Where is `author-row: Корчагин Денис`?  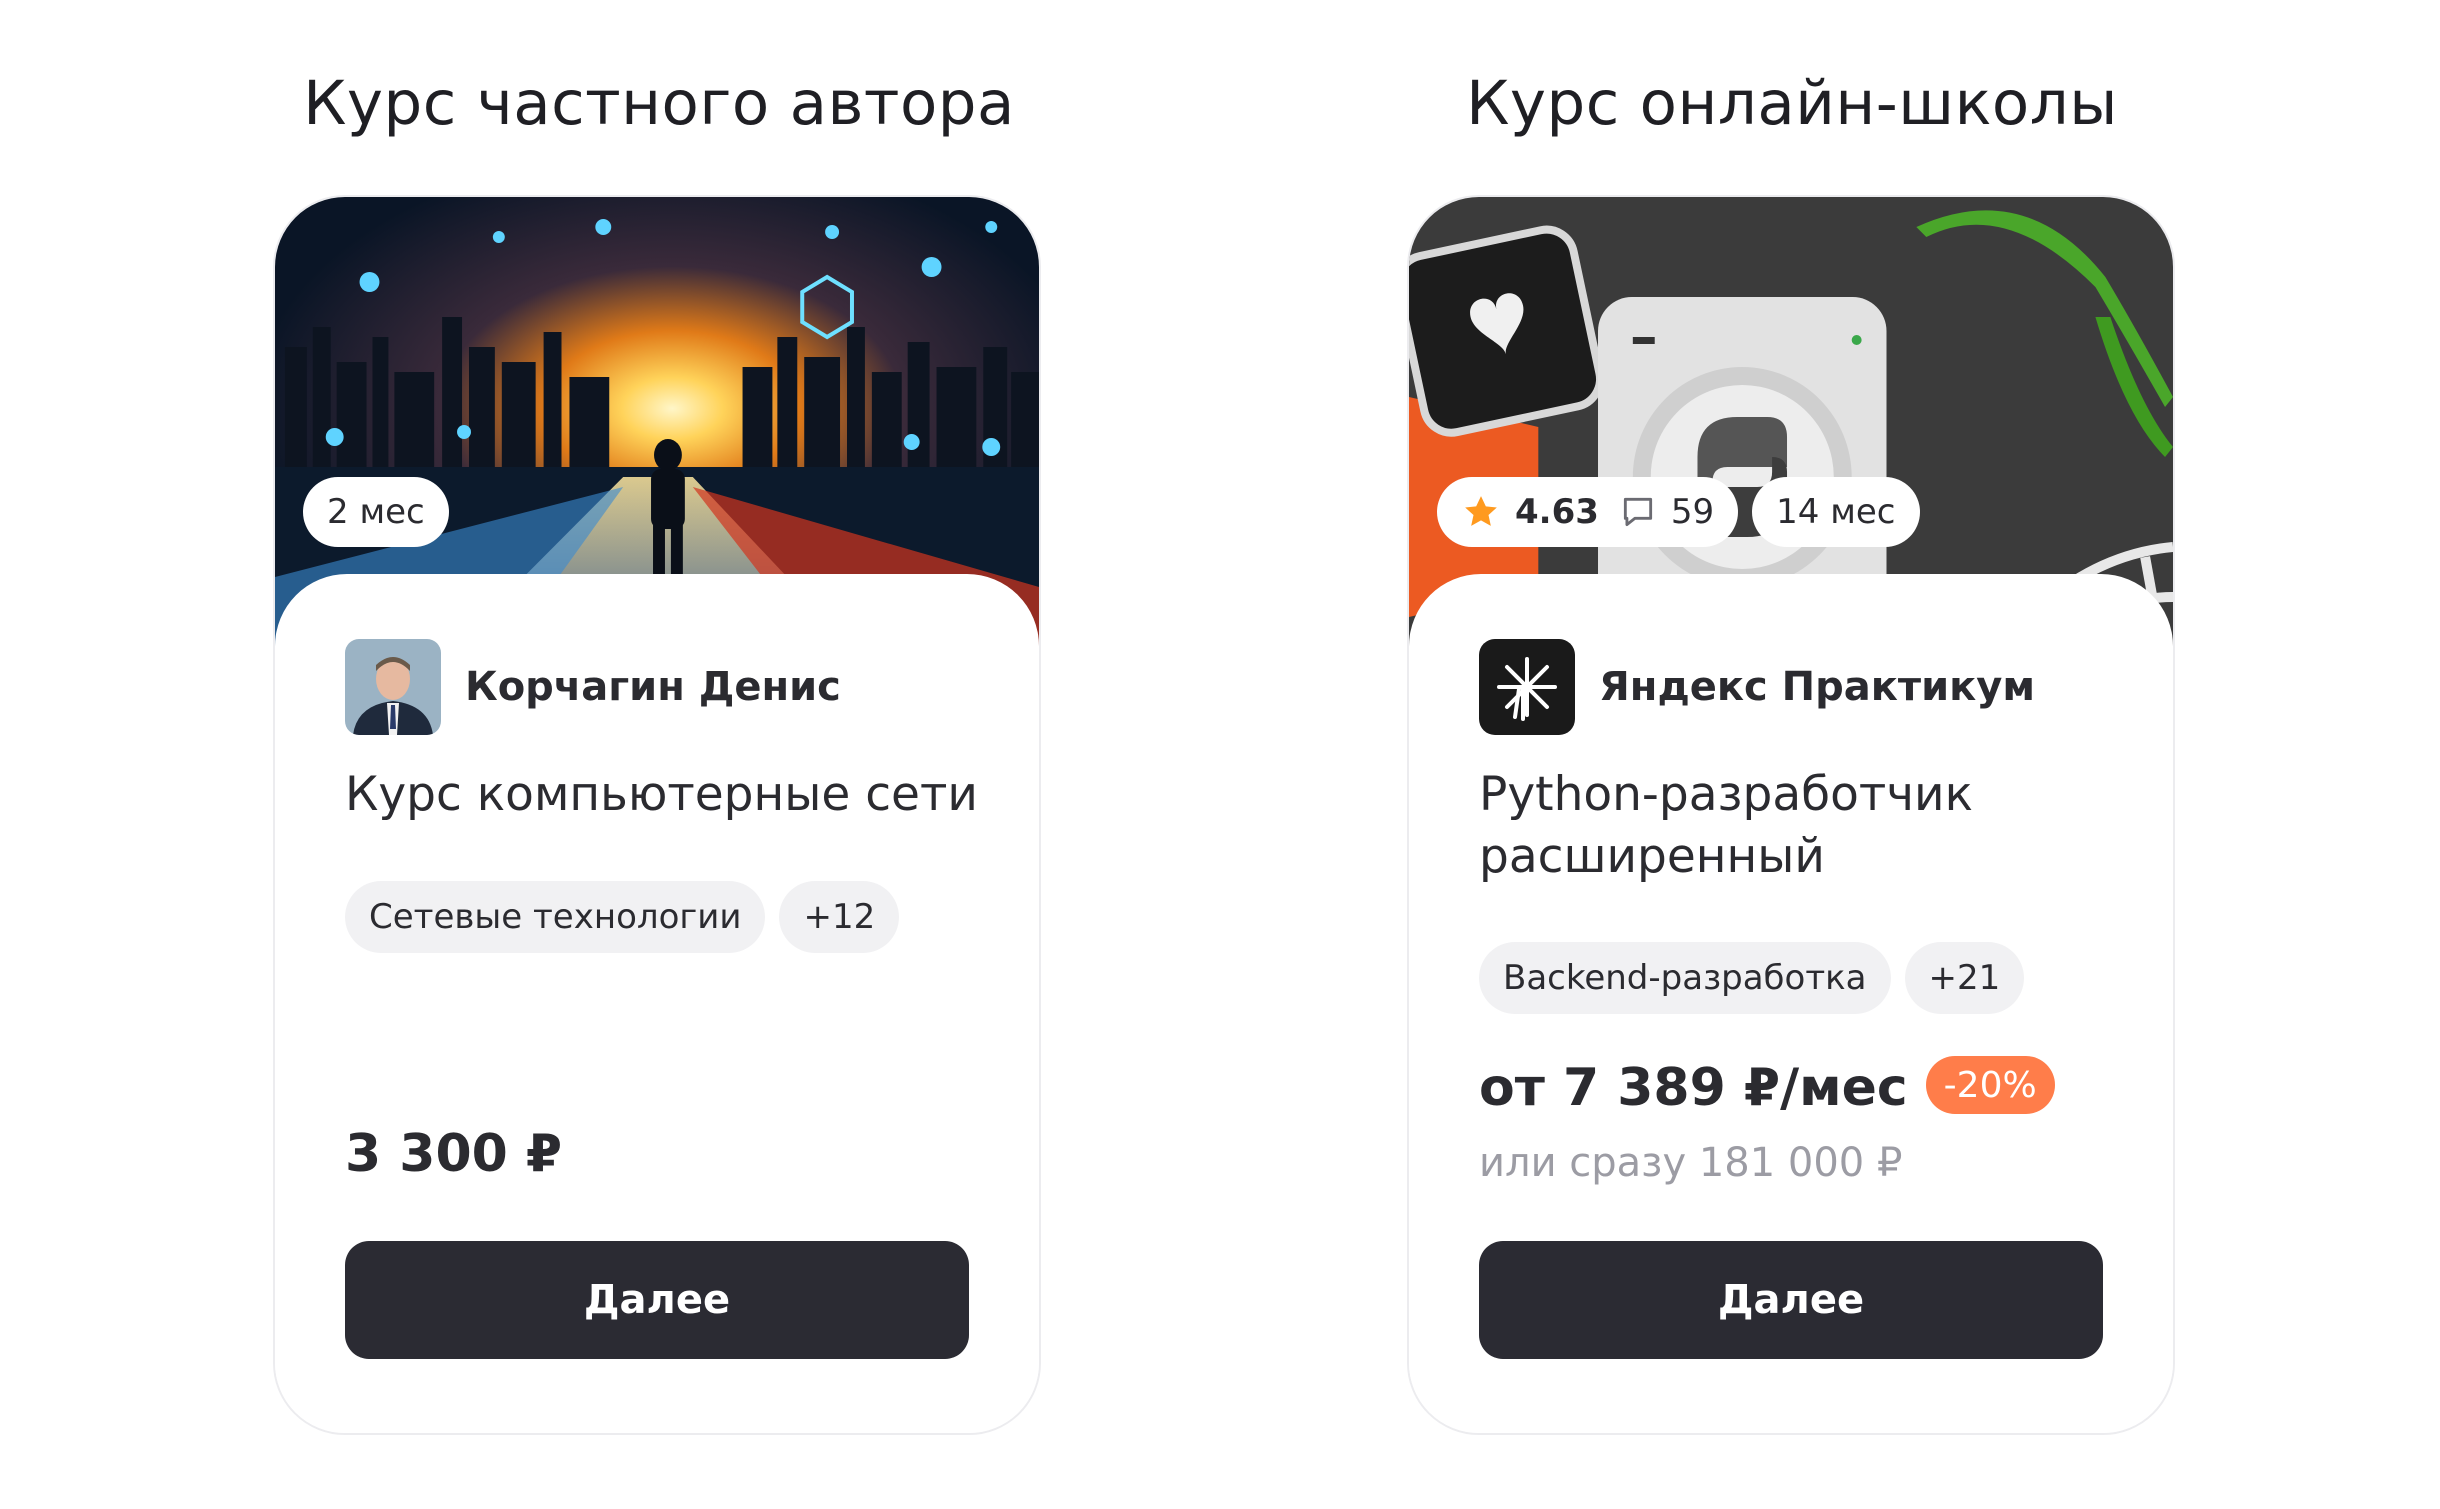
author-row: Корчагин Денис is located at coordinates (593, 687).